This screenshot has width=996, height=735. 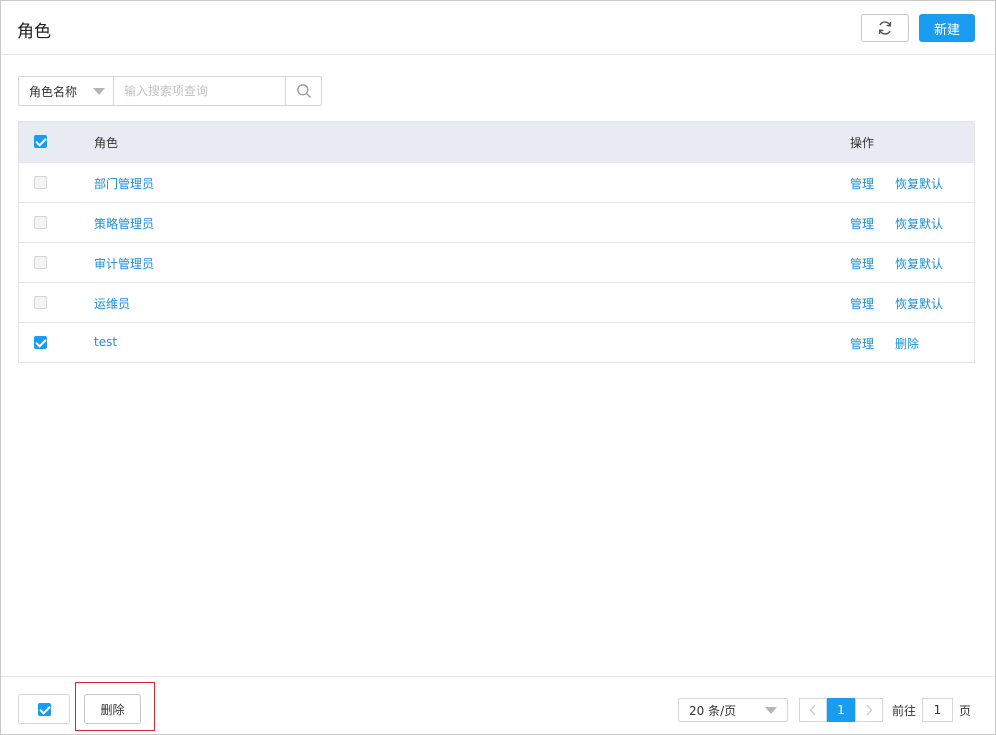 I want to click on page-size-select: 20 条/页, so click(x=733, y=710).